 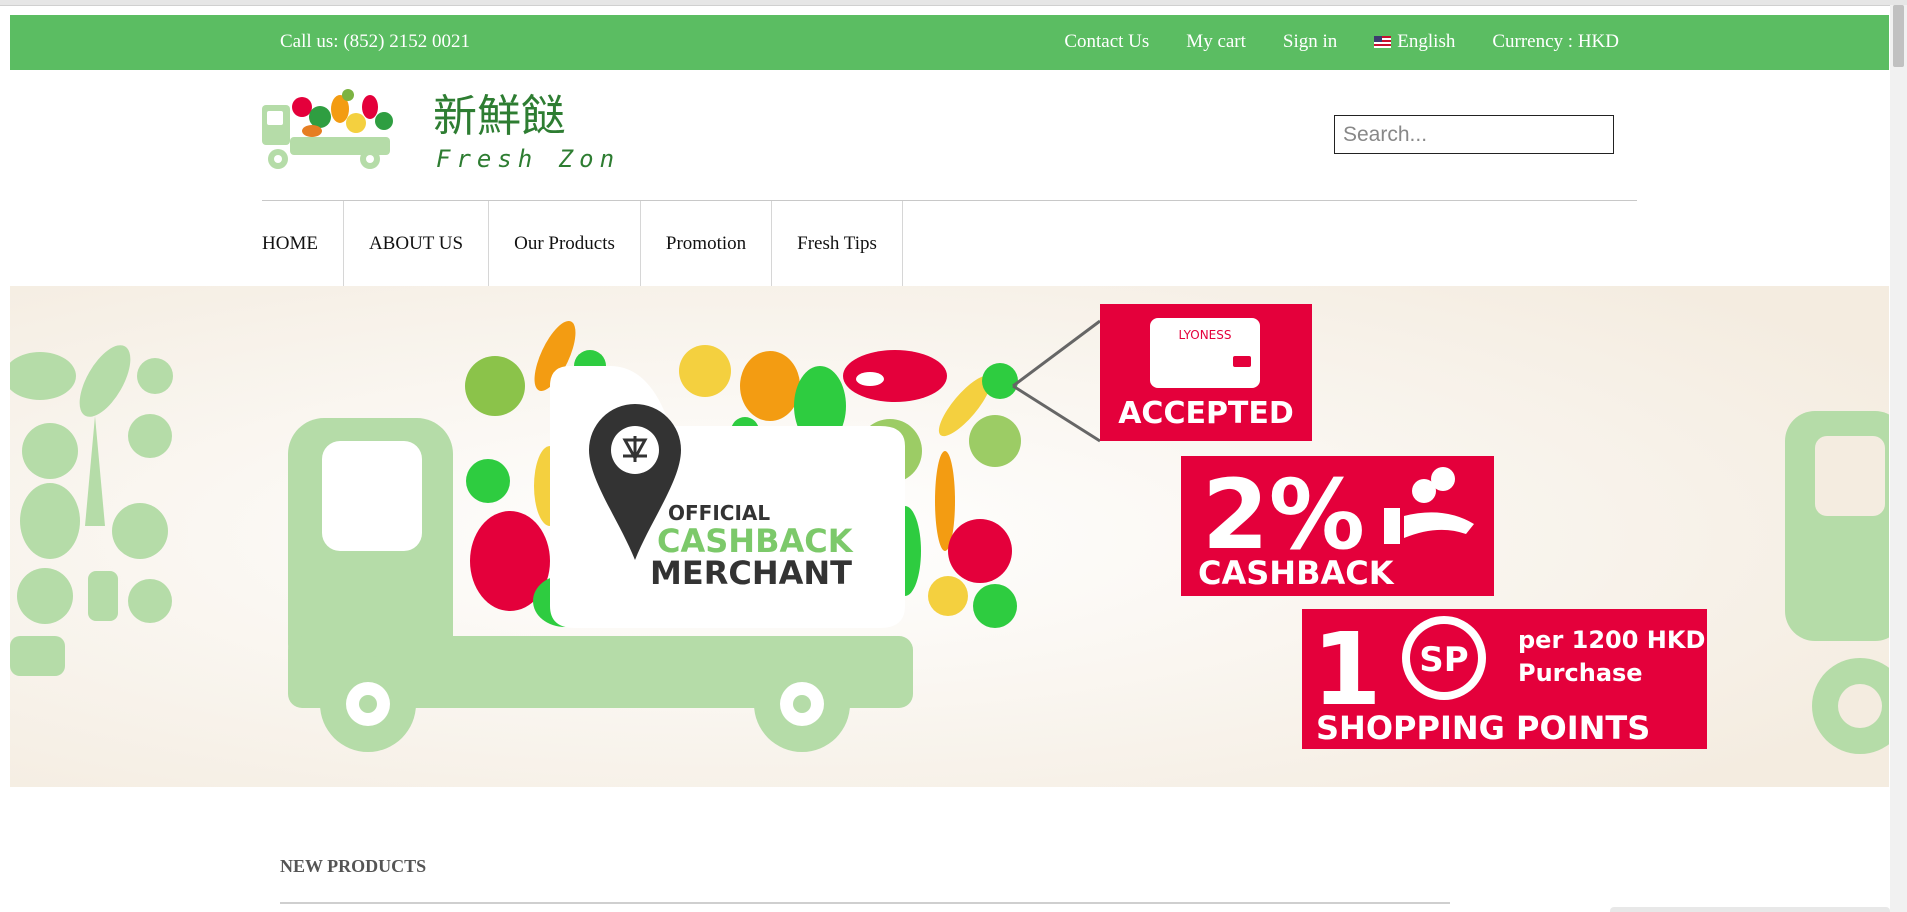 I want to click on section-divider, so click(x=865, y=903).